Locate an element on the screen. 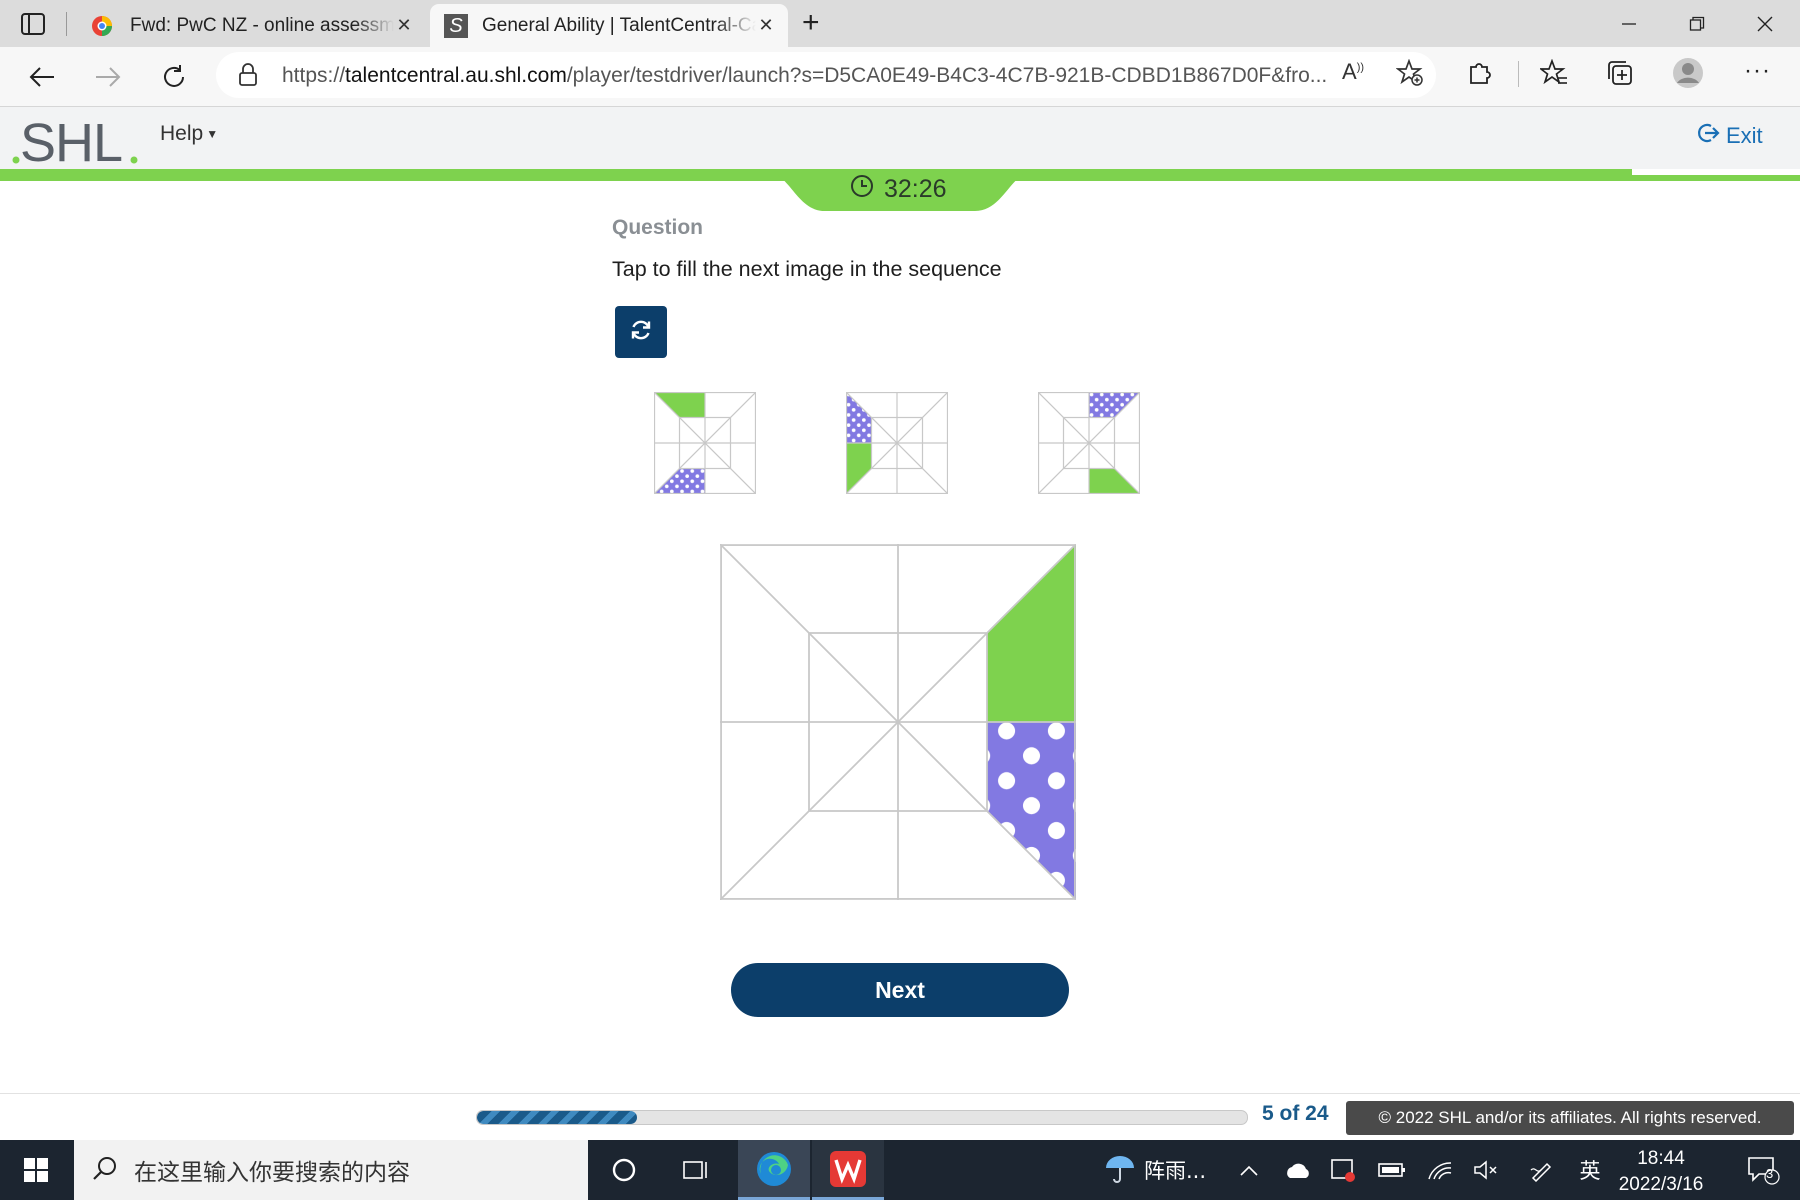 The image size is (1800, 1200). caret-down-icon: ▼ is located at coordinates (212, 134).